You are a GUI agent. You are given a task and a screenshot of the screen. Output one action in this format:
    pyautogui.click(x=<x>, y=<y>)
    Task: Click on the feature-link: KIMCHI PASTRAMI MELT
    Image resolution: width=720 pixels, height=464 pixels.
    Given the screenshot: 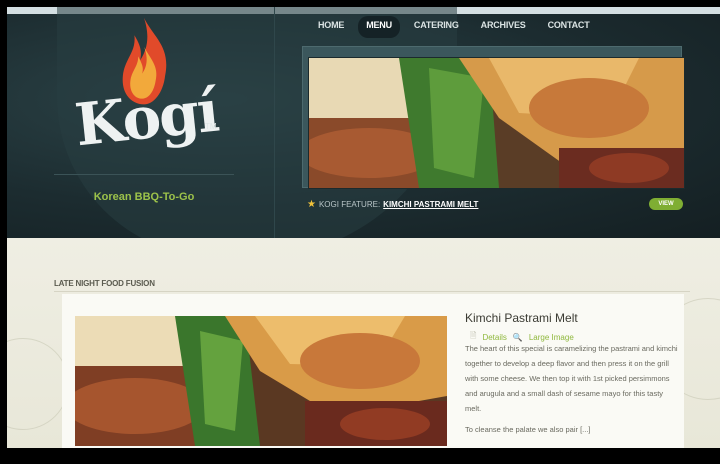 What is the action you would take?
    pyautogui.click(x=430, y=204)
    